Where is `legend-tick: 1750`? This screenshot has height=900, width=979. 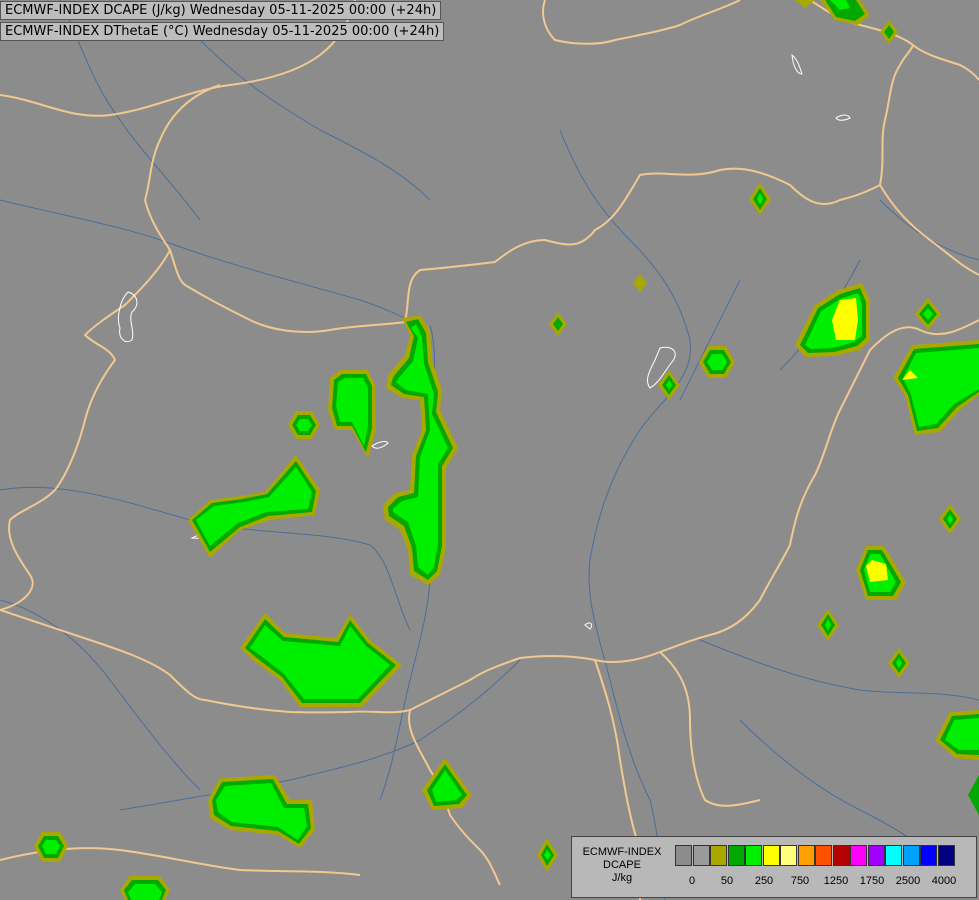
legend-tick: 1750 is located at coordinates (872, 881).